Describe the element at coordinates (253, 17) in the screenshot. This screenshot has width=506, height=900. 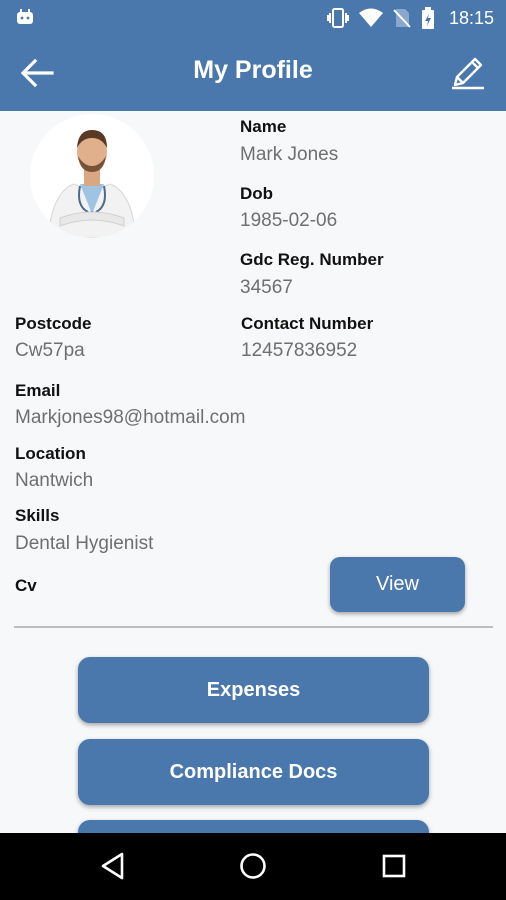
I see `status-bar: 18:15` at that location.